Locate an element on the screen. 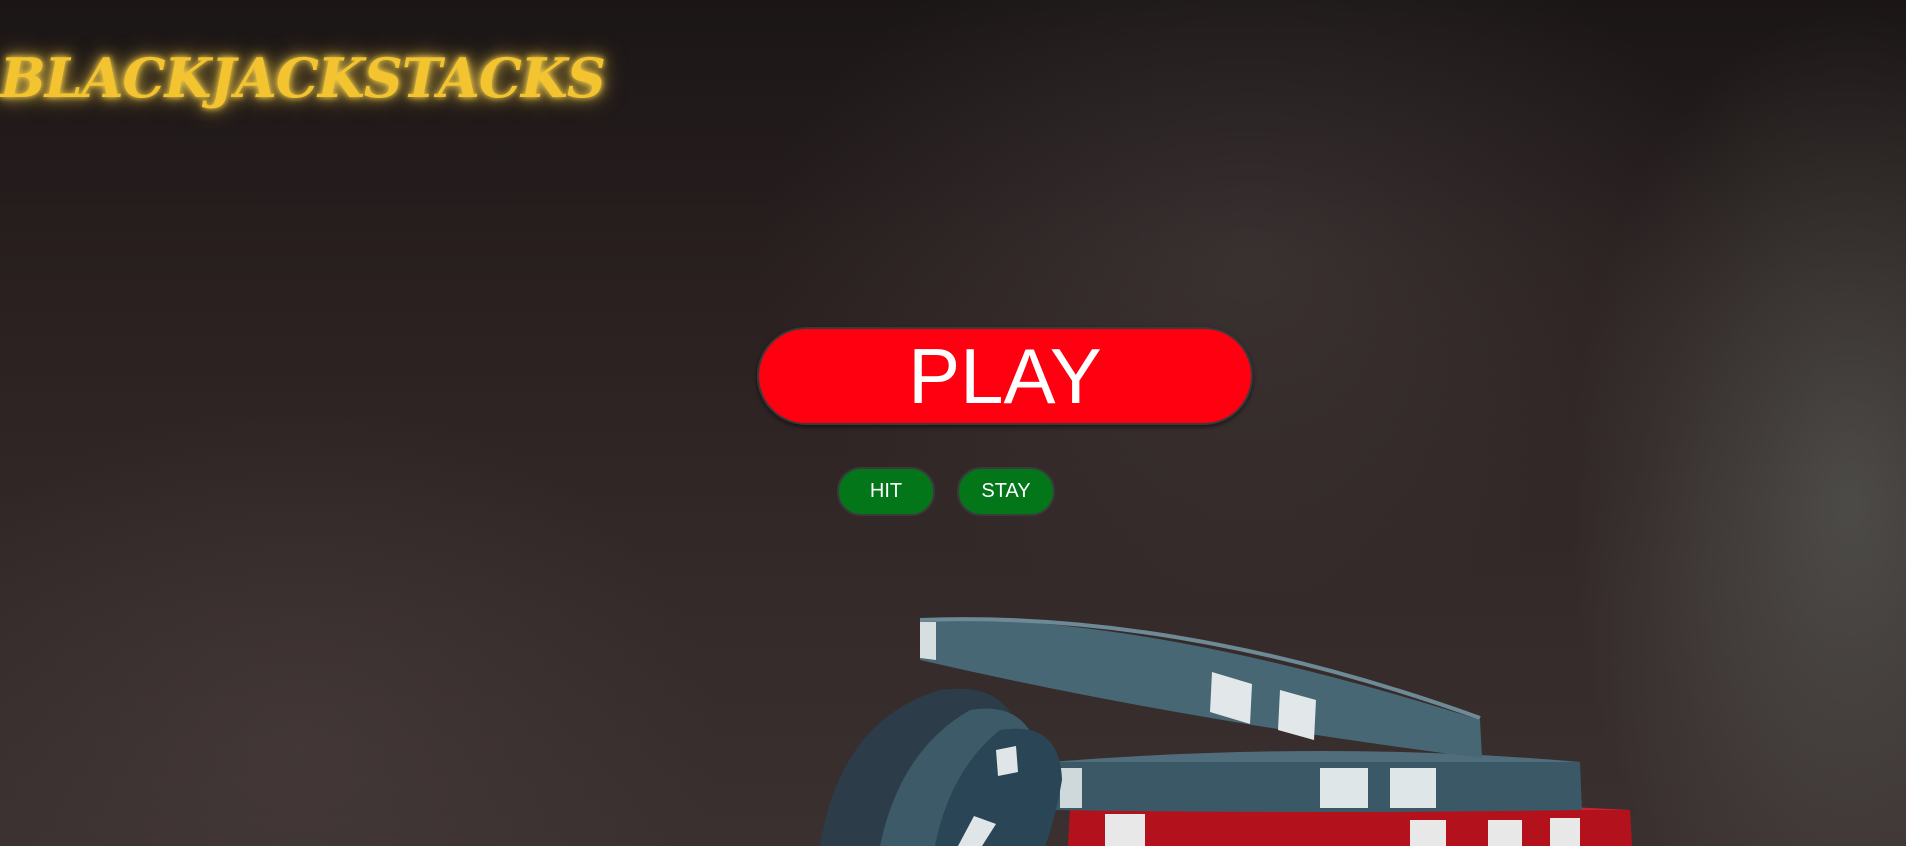 The height and width of the screenshot is (846, 1906). stay-button: STAY is located at coordinates (1006, 491).